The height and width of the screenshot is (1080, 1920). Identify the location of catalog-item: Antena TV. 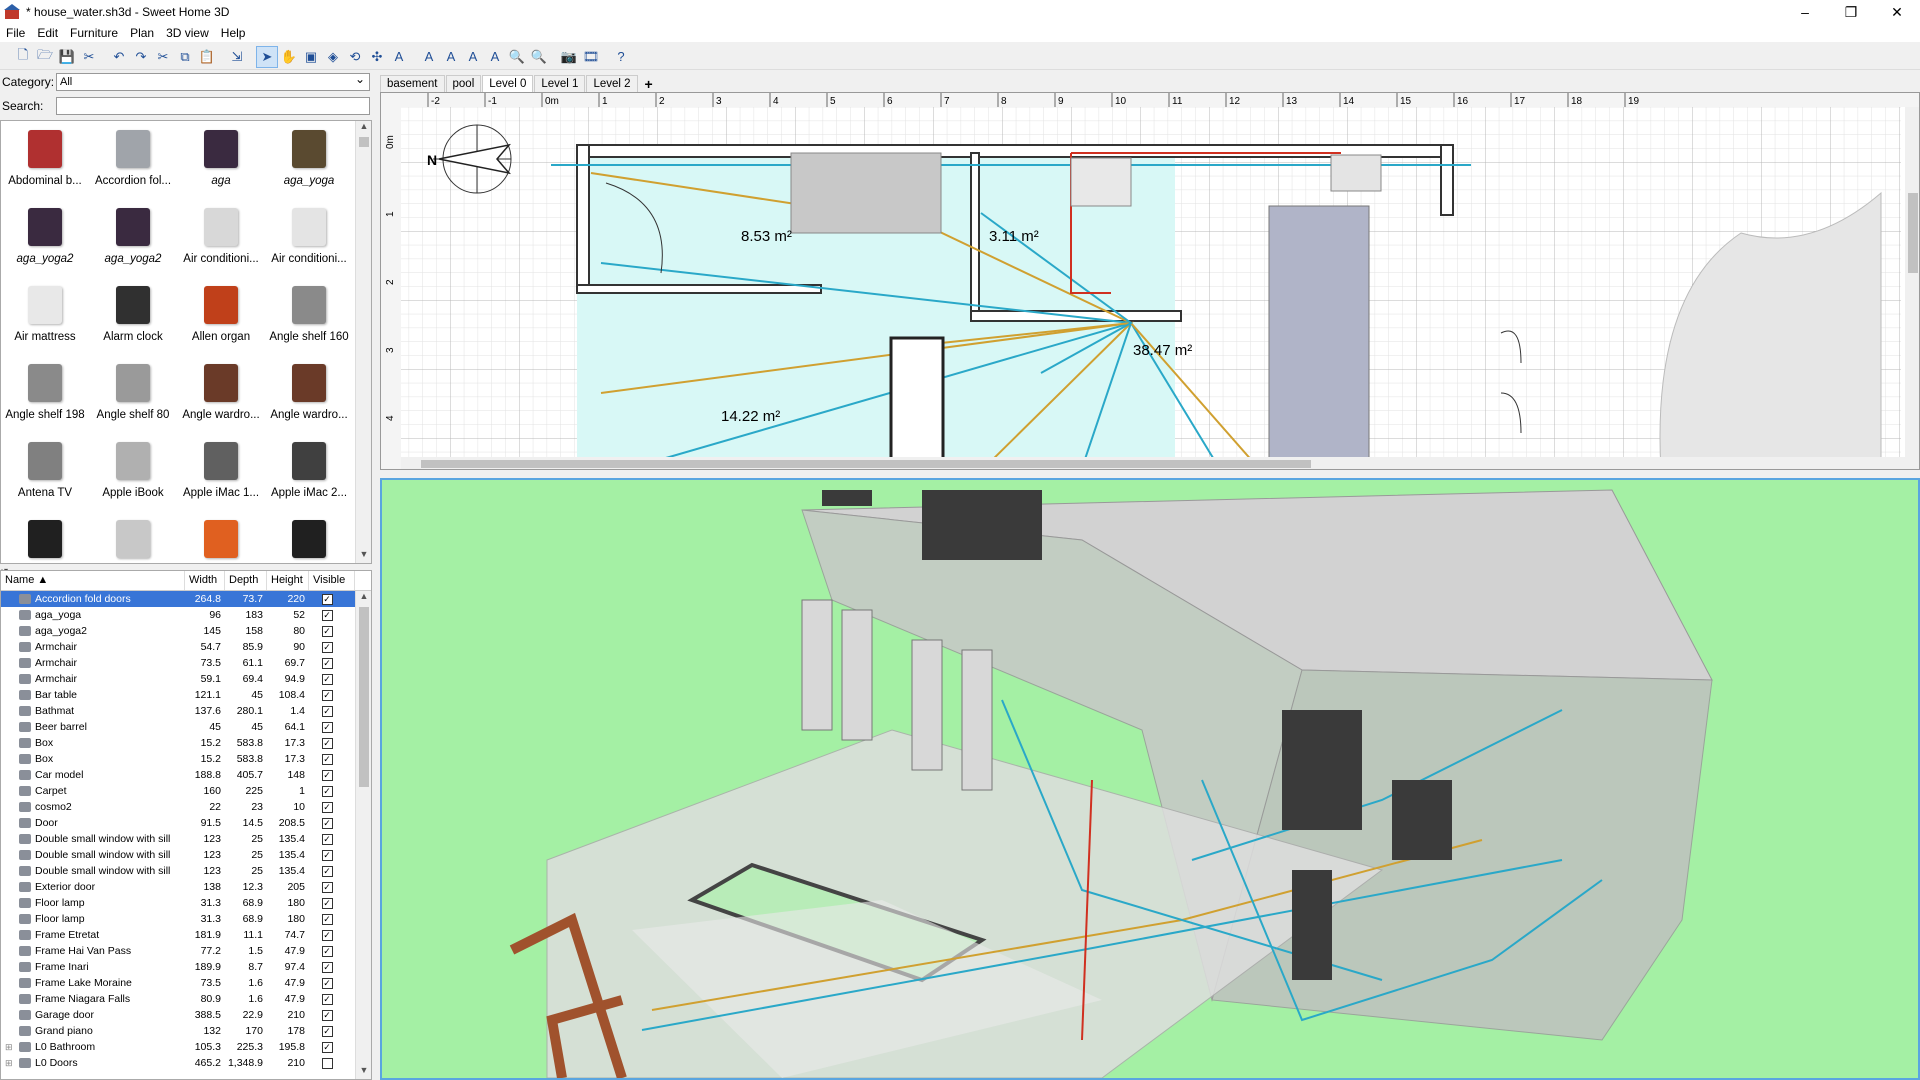
(45, 472).